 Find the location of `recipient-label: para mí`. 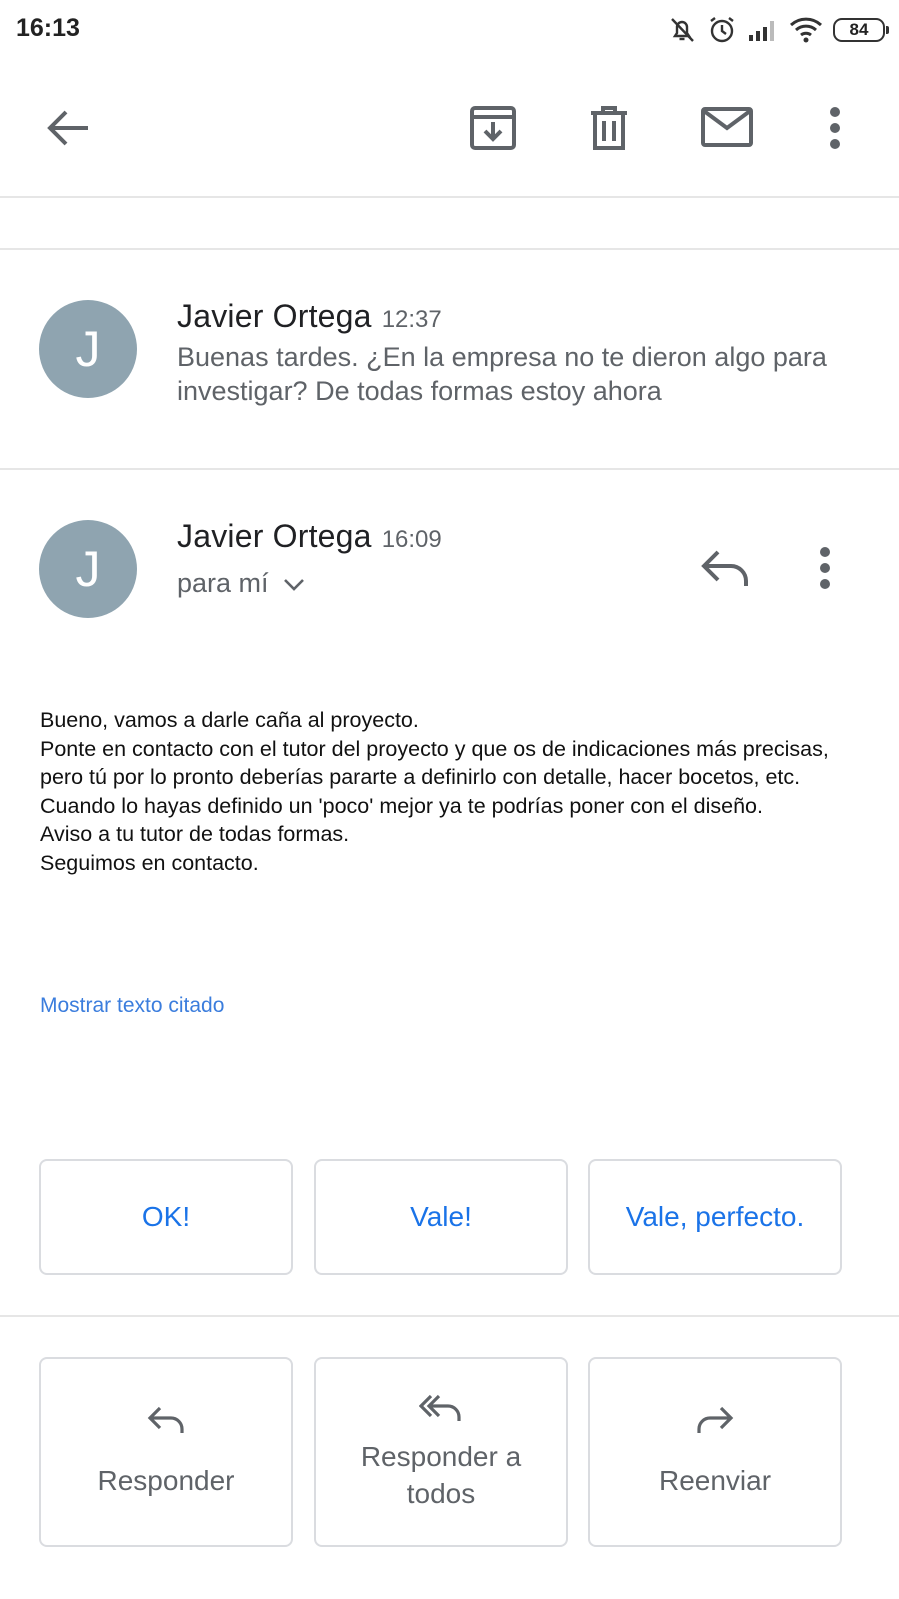

recipient-label: para mí is located at coordinates (223, 583).